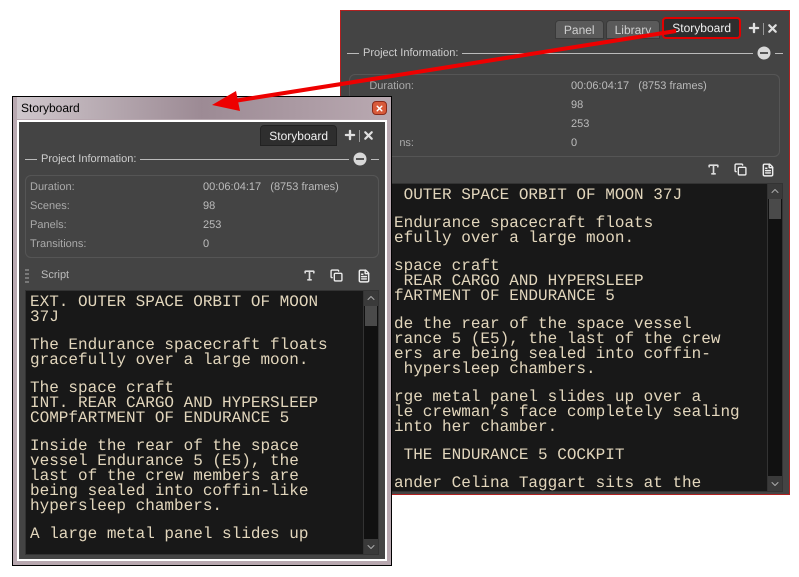 The width and height of the screenshot is (799, 577). I want to click on script-line: Inside the rear of the space, so click(165, 446).